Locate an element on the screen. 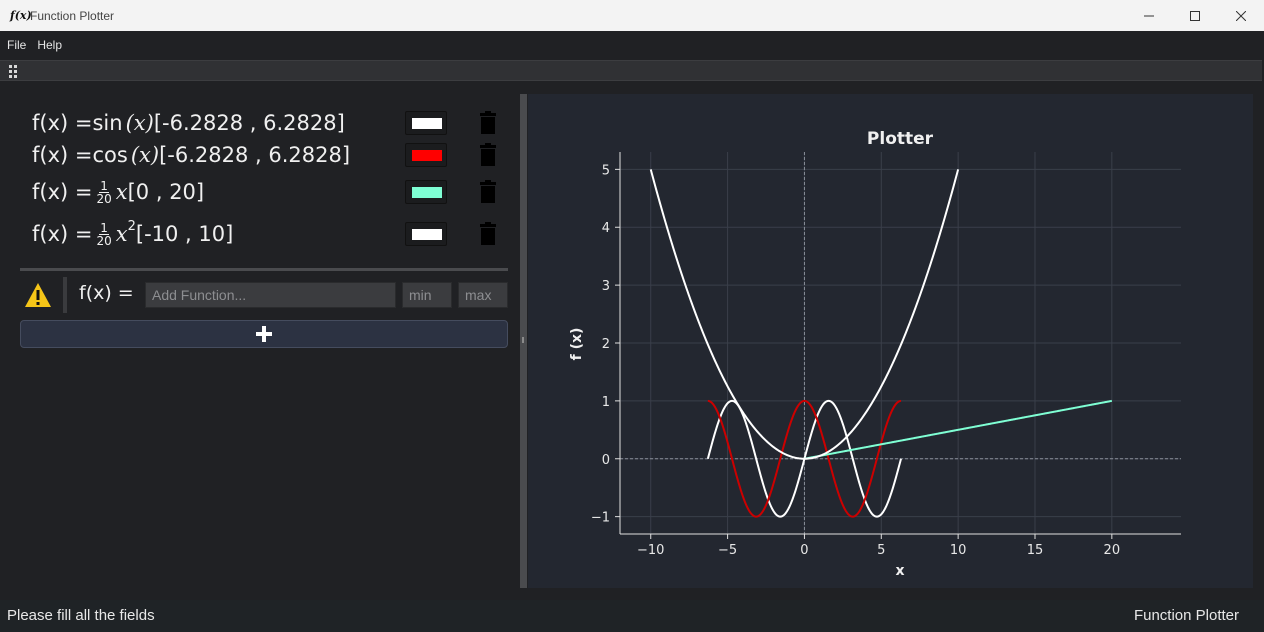 This screenshot has height=632, width=1264. title-bar: f(x) Function Plotter is located at coordinates (632, 15).